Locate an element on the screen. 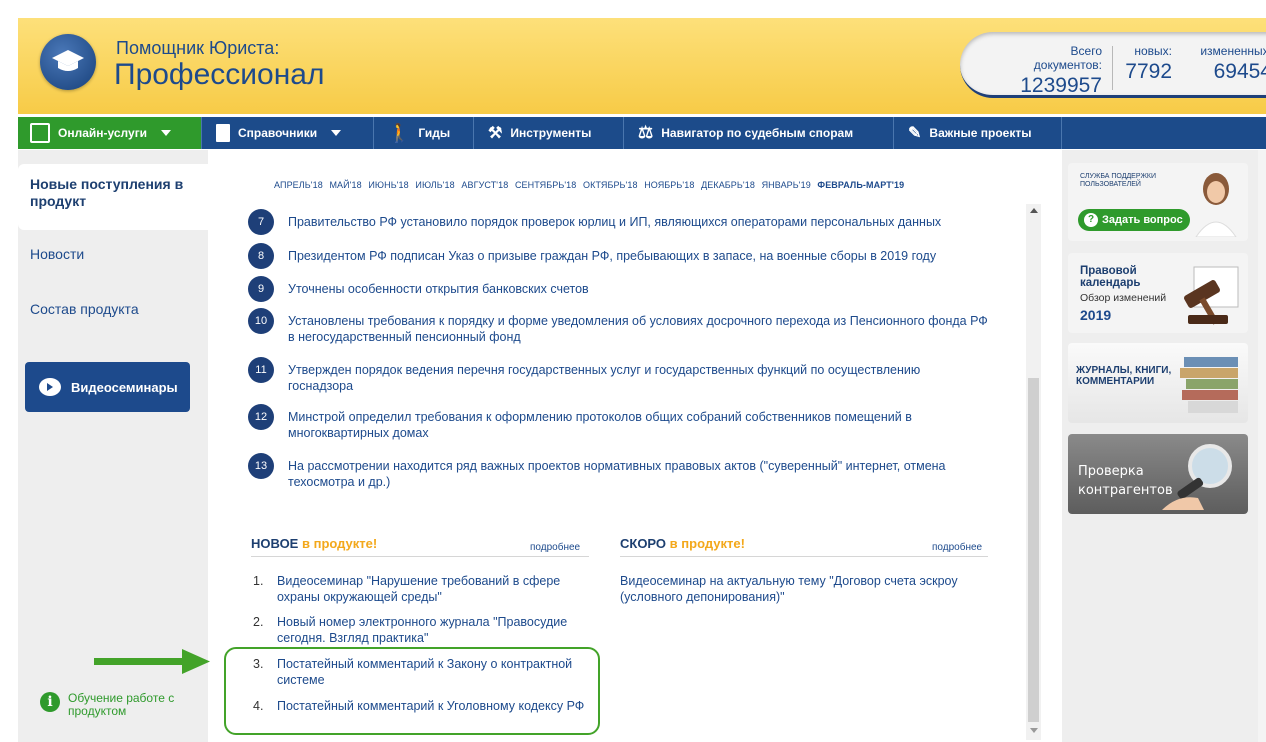 The image size is (1266, 742). scales-icon: ⚖ is located at coordinates (646, 132).